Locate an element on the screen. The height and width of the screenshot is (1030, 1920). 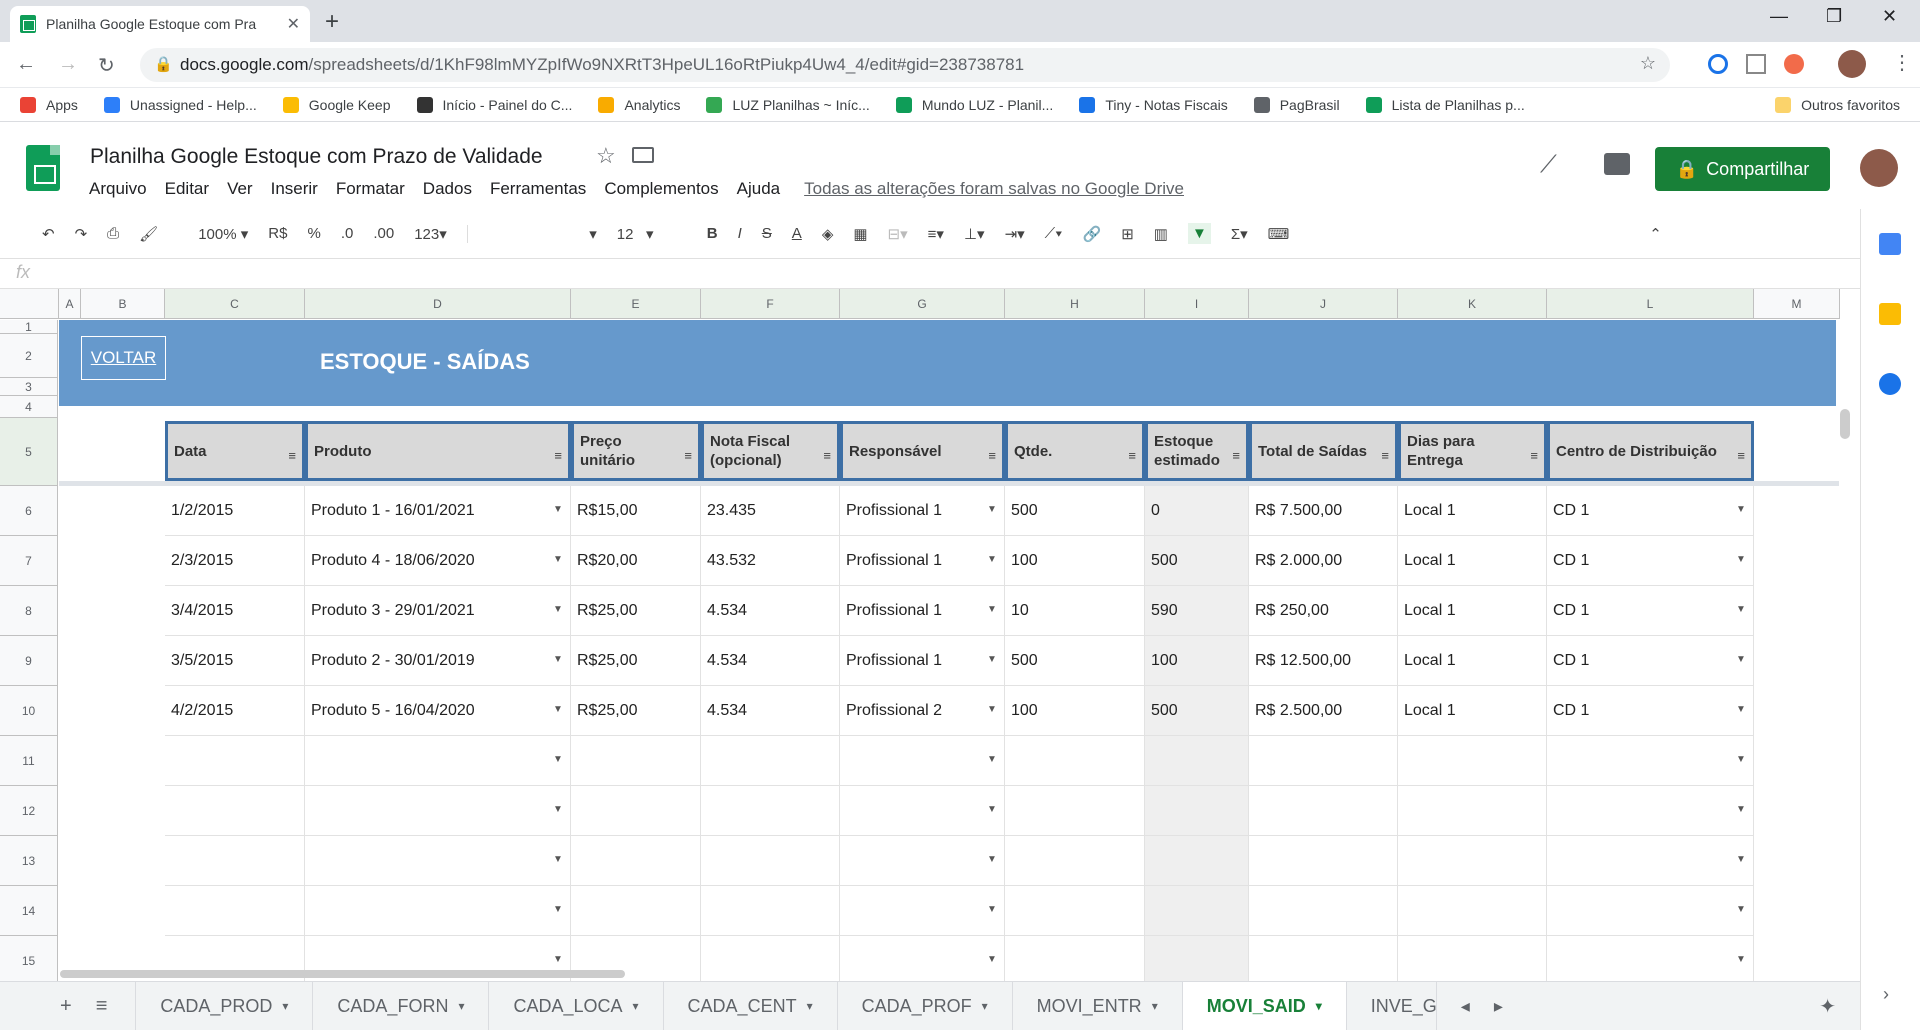
italic-icon: I is located at coordinates (740, 233).